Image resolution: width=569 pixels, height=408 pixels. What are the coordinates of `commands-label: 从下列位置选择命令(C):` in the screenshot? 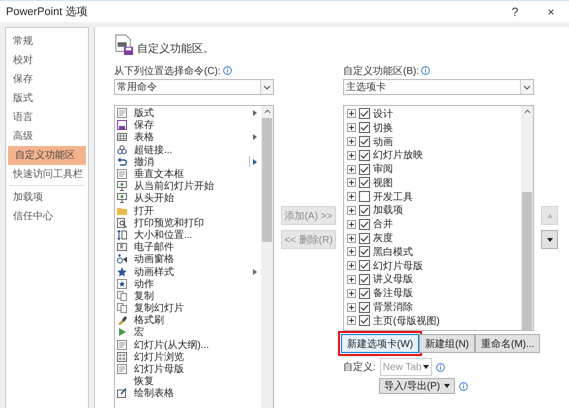 It's located at (167, 71).